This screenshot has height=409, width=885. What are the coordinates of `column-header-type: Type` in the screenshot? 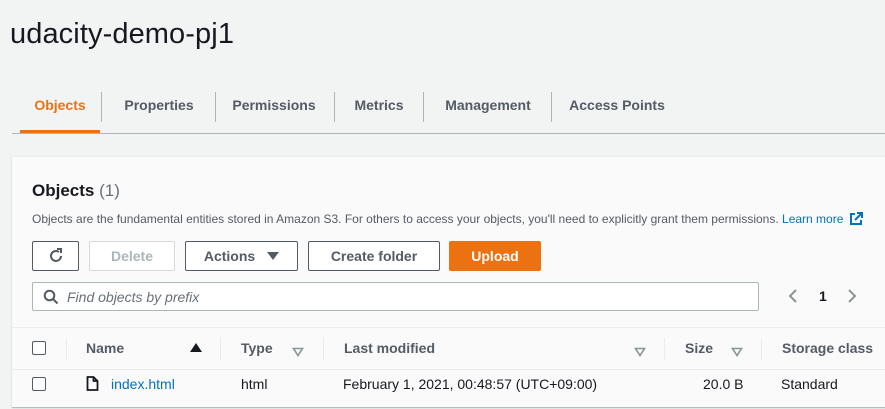 It's located at (257, 348).